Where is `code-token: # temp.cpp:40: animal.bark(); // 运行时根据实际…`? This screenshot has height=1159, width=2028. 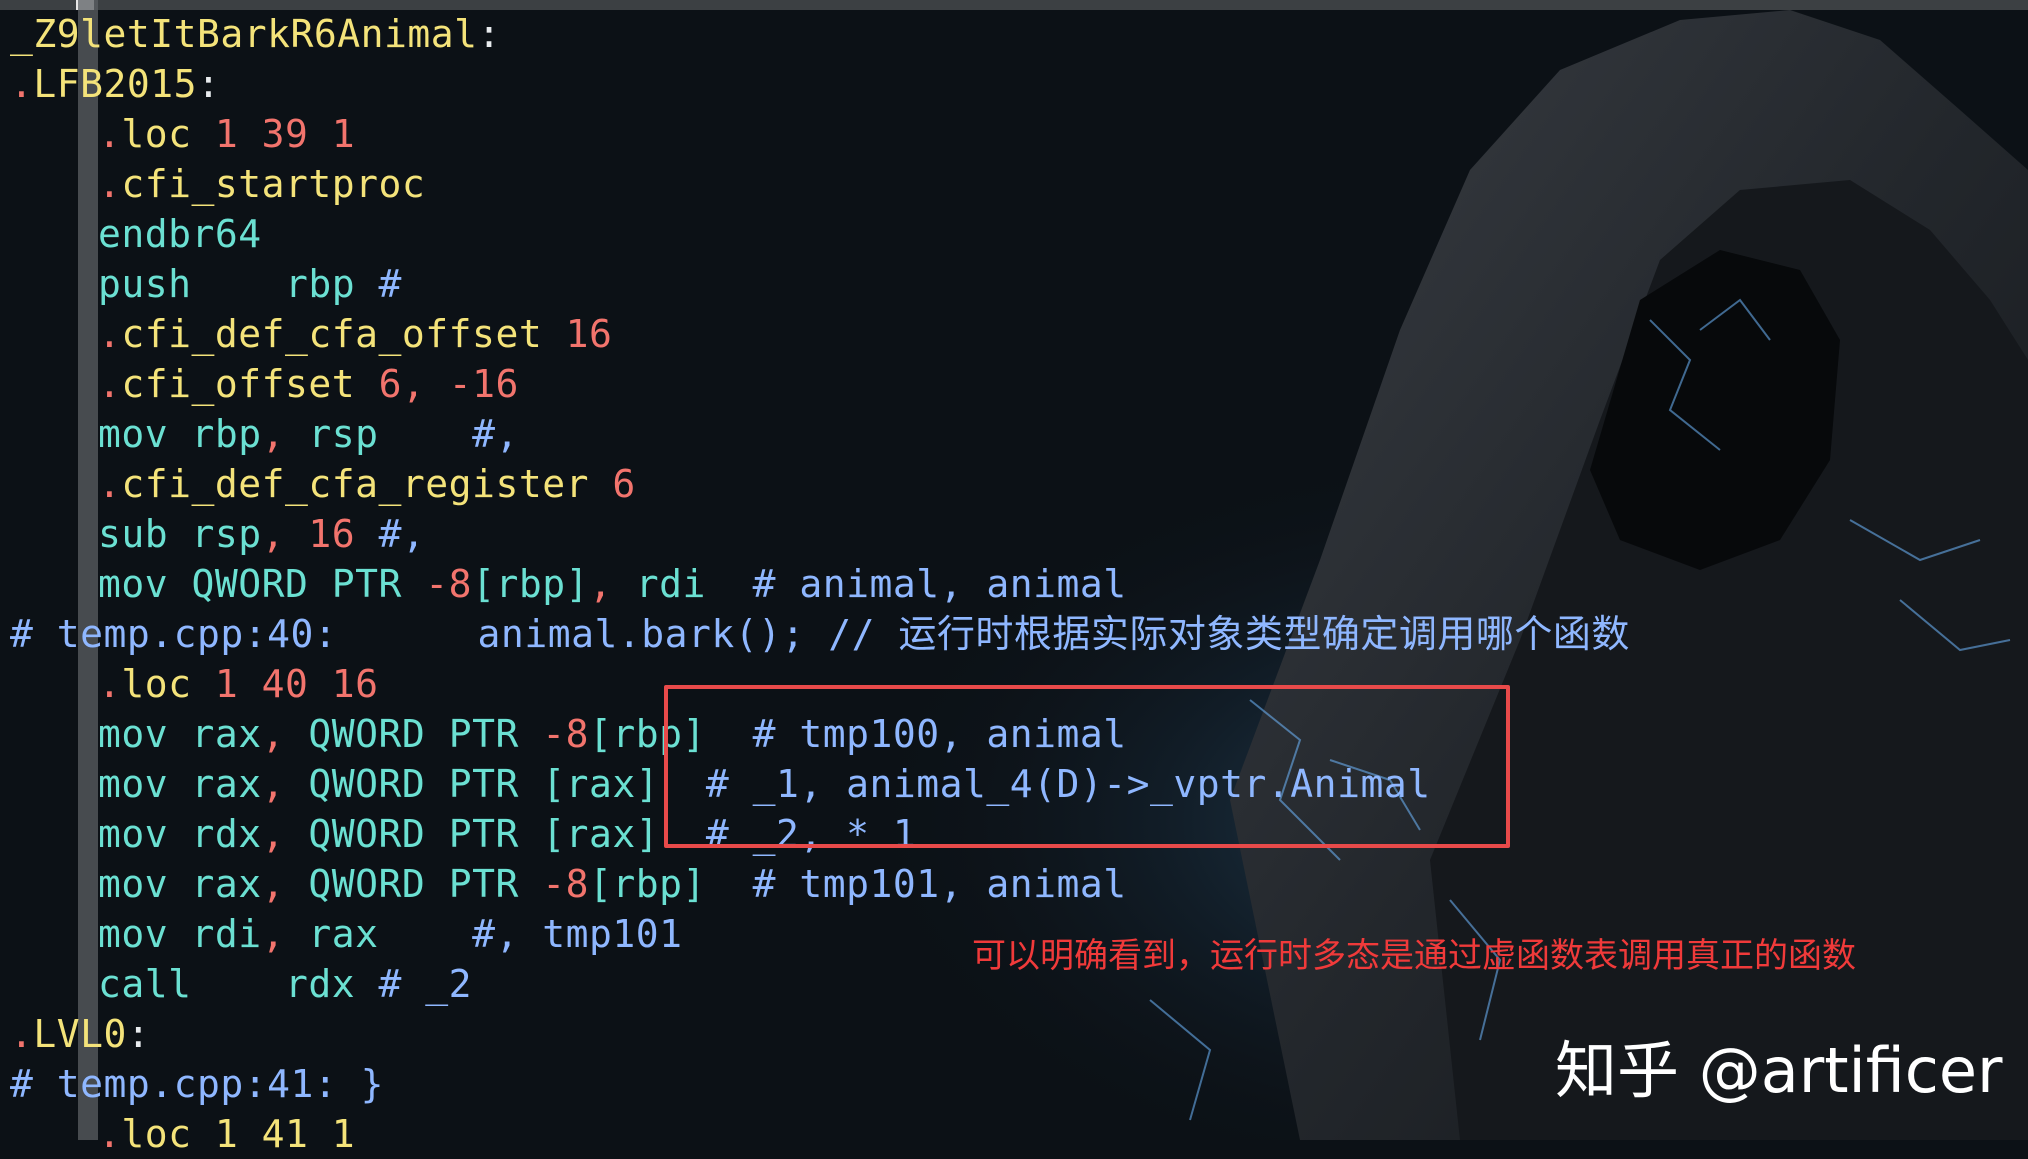
code-token: # temp.cpp:40: animal.bark(); // 运行时根据实际… is located at coordinates (820, 634).